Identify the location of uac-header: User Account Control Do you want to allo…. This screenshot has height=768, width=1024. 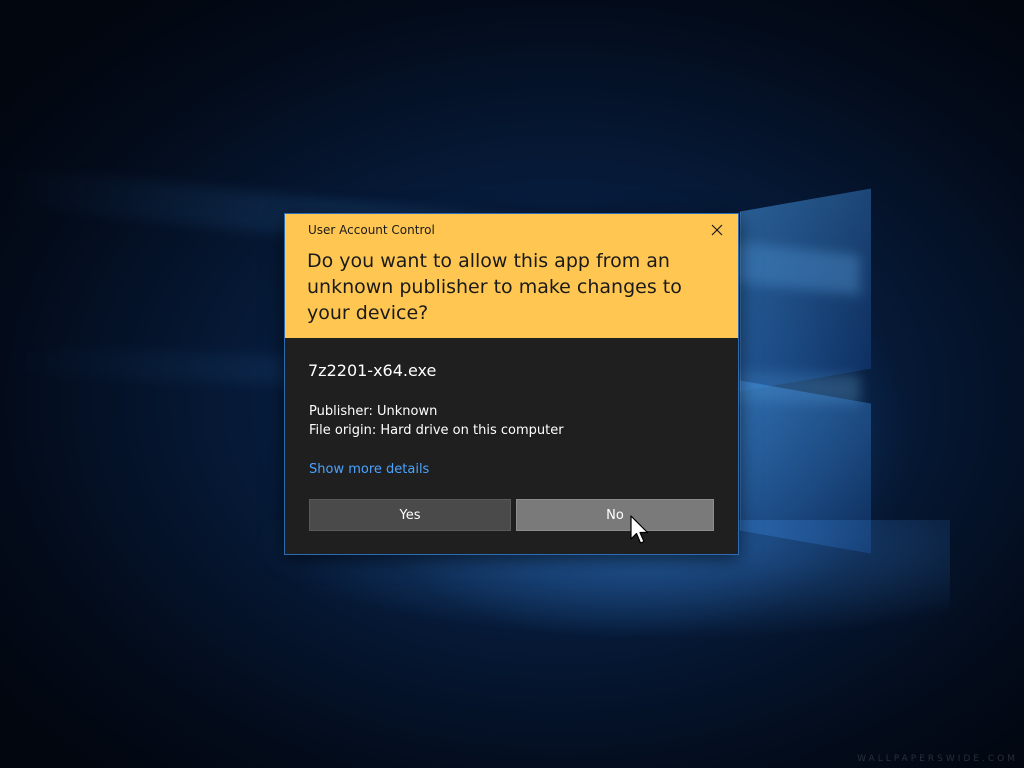
(511, 276).